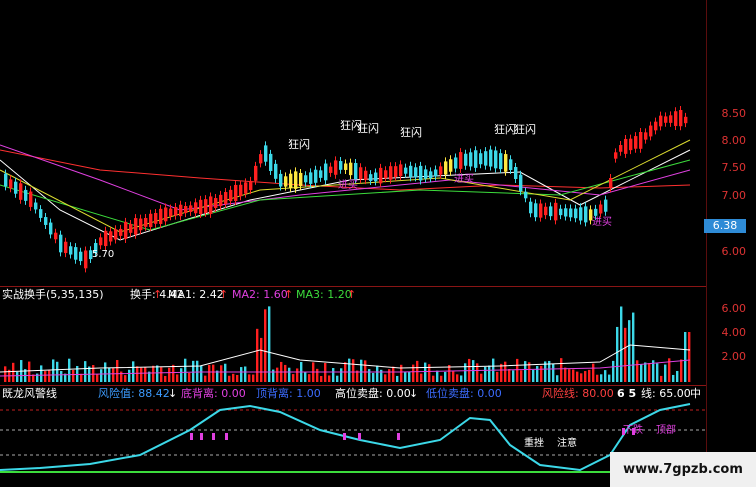  What do you see at coordinates (260, 294) in the screenshot?
I see `ma2-value: MA2: 1.60` at bounding box center [260, 294].